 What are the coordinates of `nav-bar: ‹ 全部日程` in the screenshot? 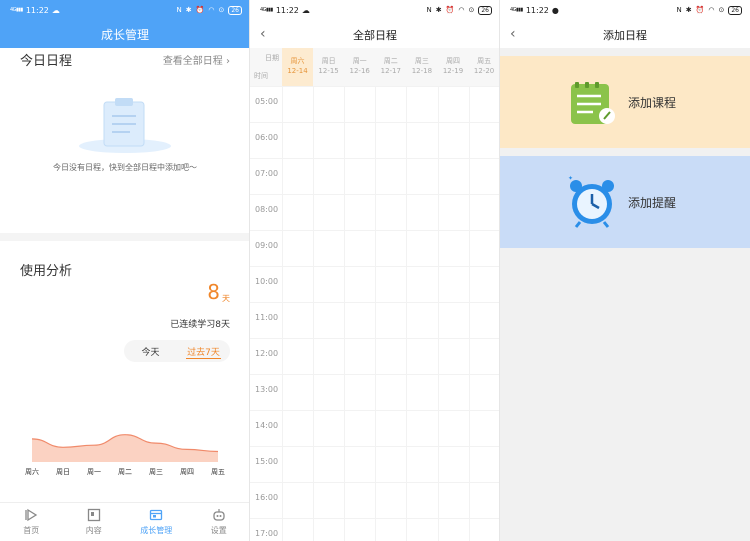 It's located at (375, 34).